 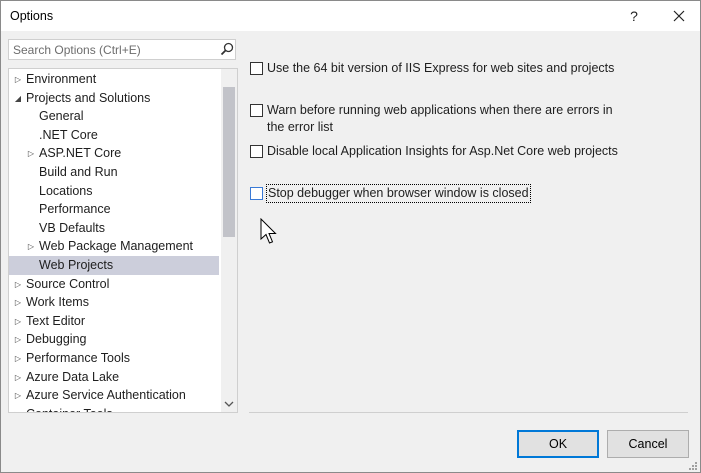 I want to click on tree-item: VB Defaults, so click(x=114, y=228).